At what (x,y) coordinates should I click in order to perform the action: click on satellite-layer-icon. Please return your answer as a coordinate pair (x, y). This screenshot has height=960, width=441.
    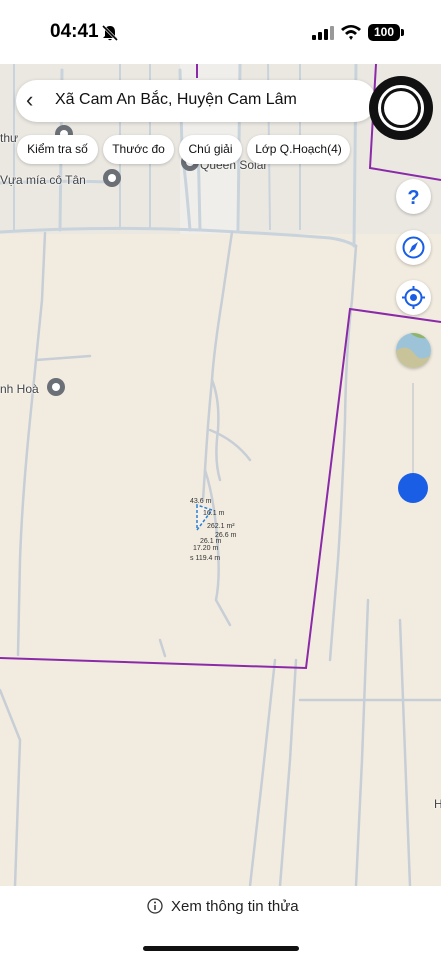
    Looking at the image, I should click on (413, 350).